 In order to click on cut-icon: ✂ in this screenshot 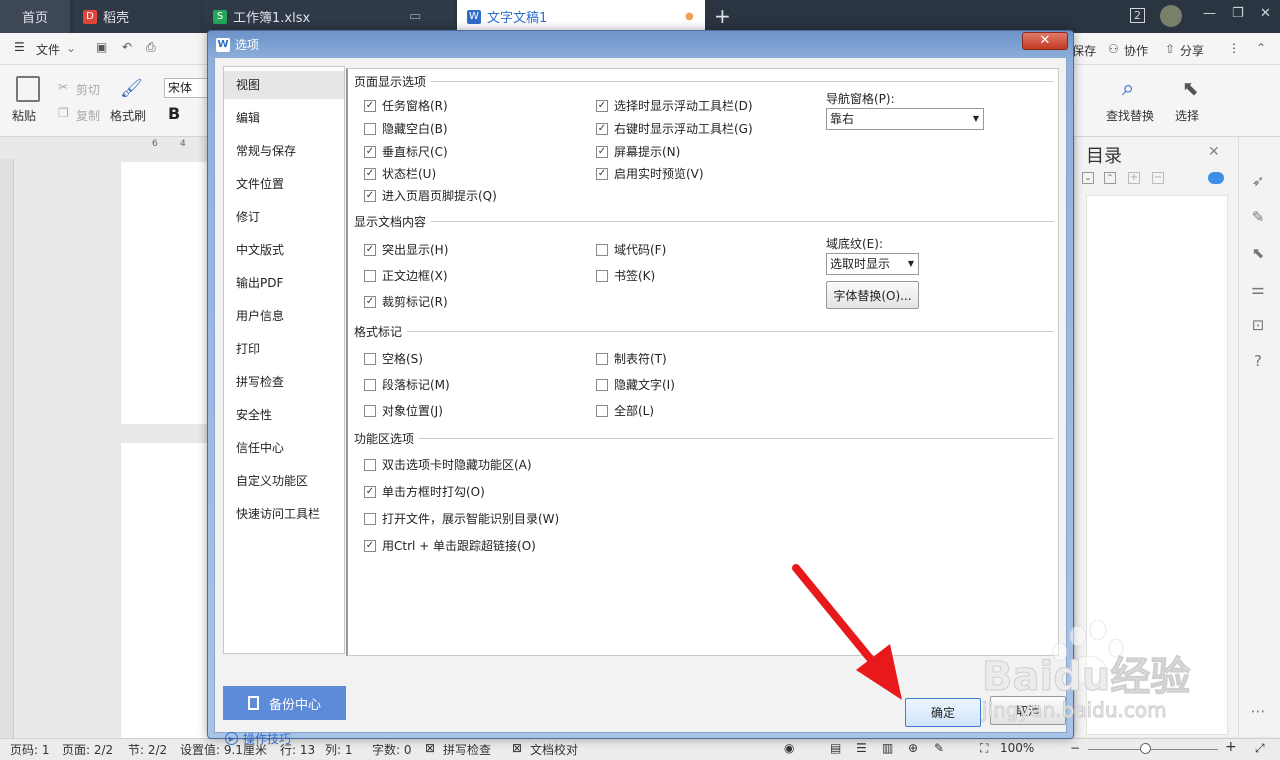, I will do `click(63, 87)`.